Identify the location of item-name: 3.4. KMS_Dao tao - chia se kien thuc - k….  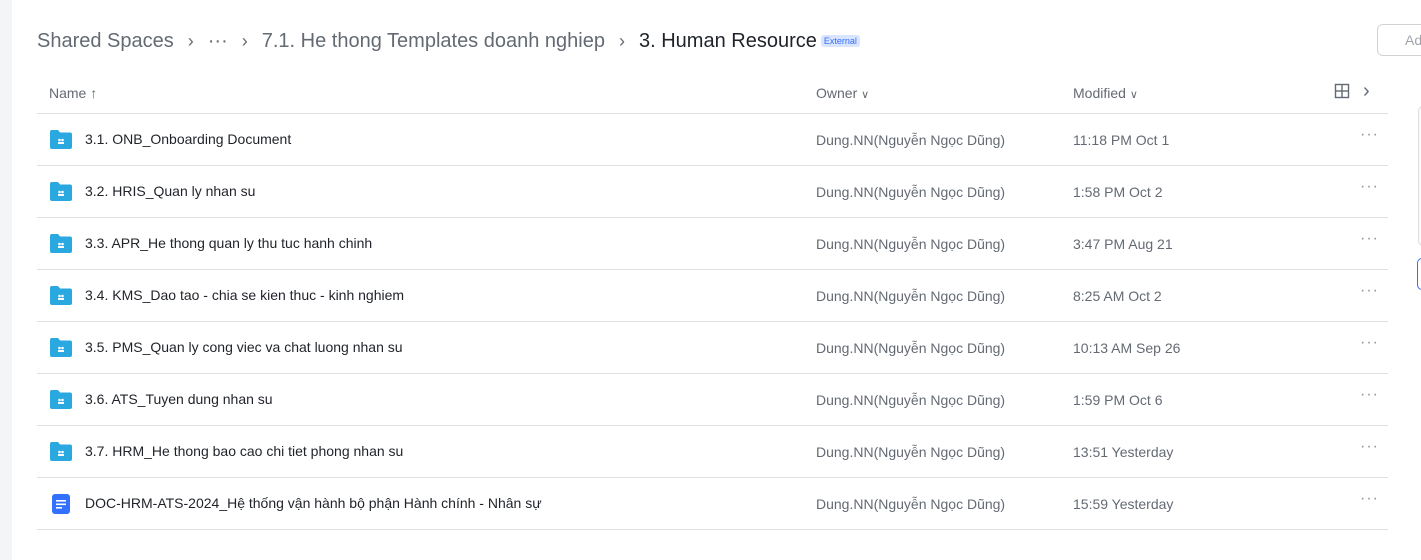
(244, 295).